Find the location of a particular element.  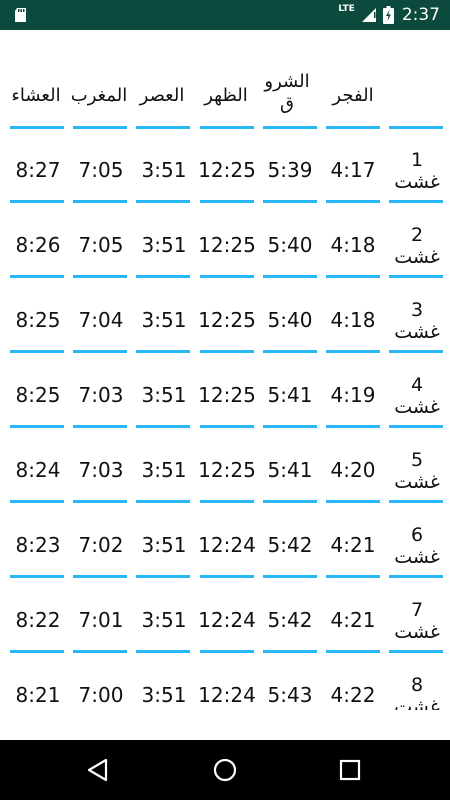

sd-card-icon is located at coordinates (20, 15).